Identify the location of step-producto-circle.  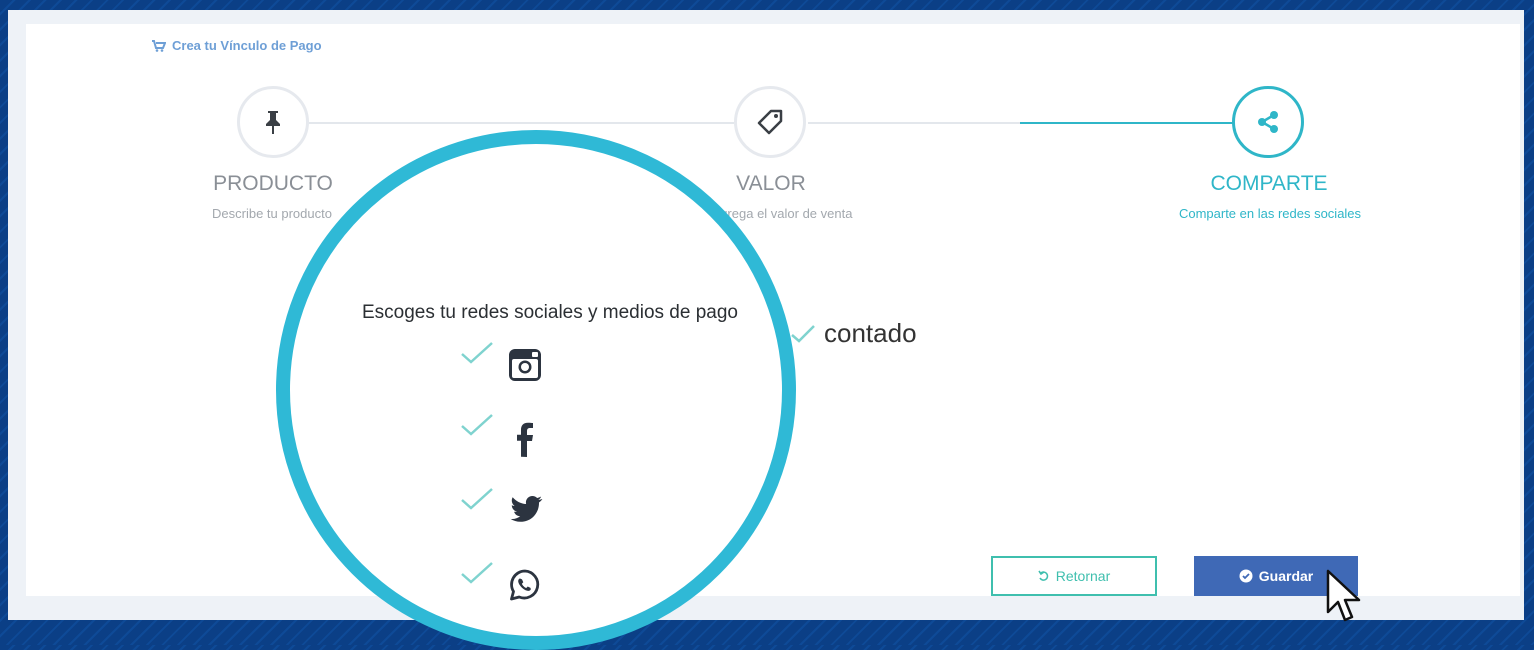
(273, 122).